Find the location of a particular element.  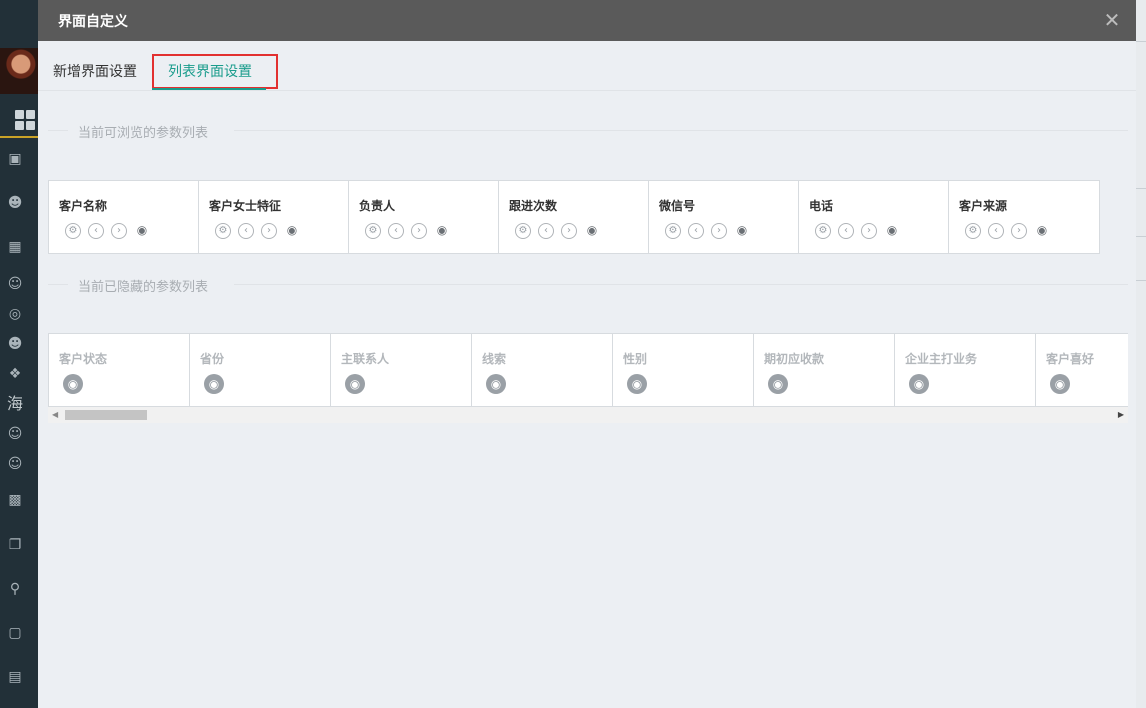

bar-chart-icon: ▩ is located at coordinates (15, 500).